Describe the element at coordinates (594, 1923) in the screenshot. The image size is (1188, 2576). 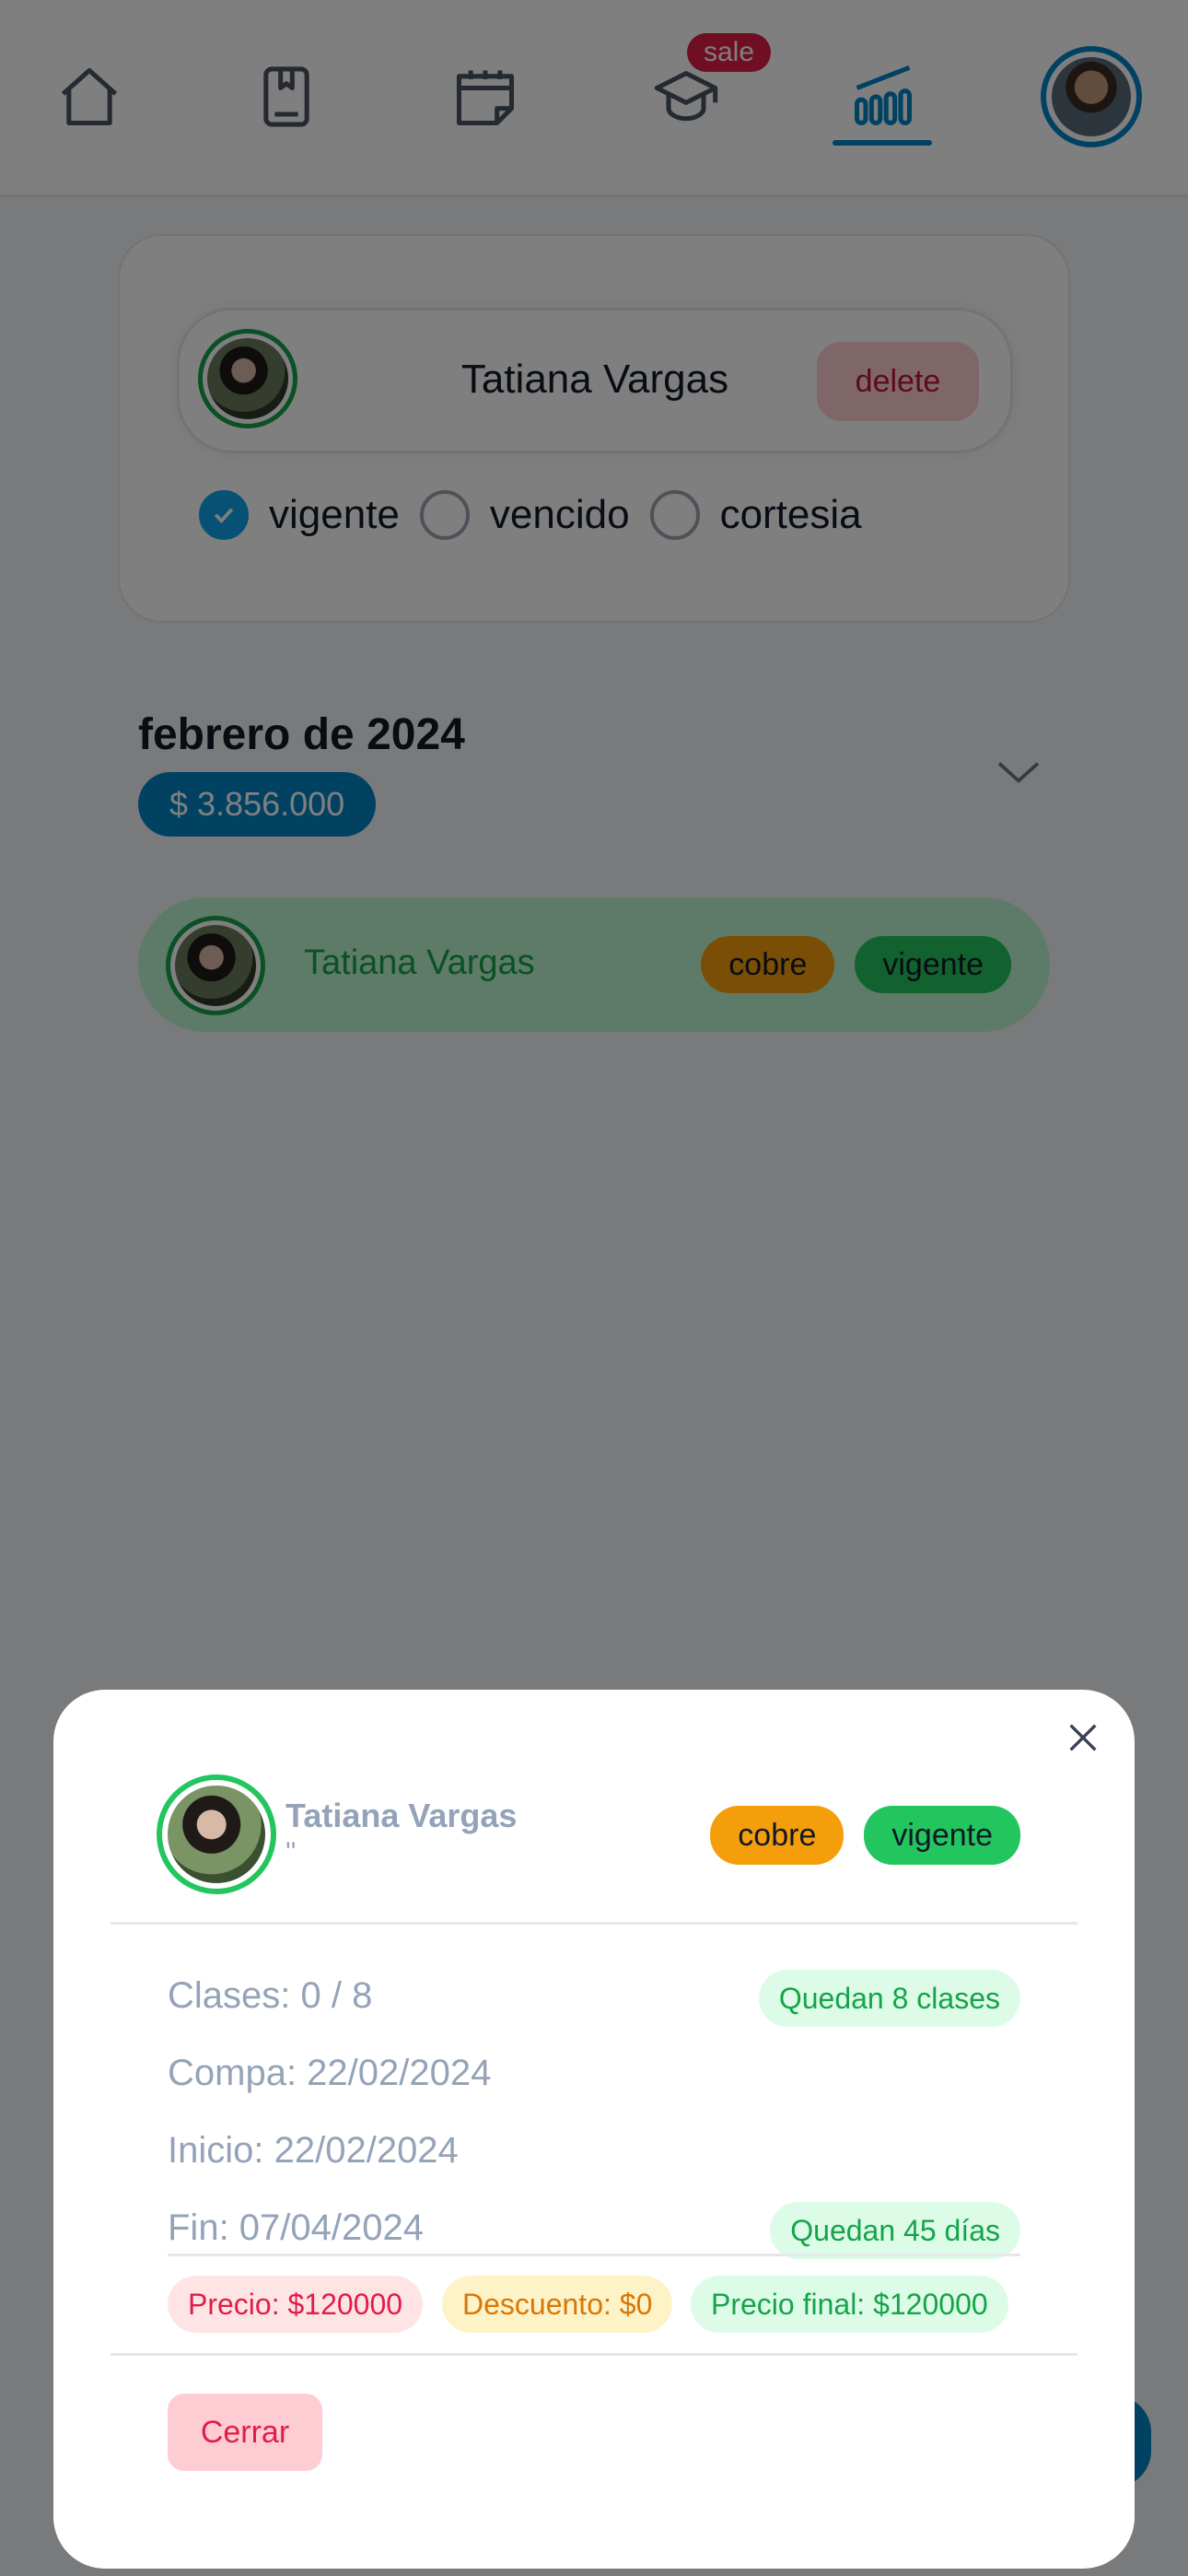
I see `modal-divider-top` at that location.